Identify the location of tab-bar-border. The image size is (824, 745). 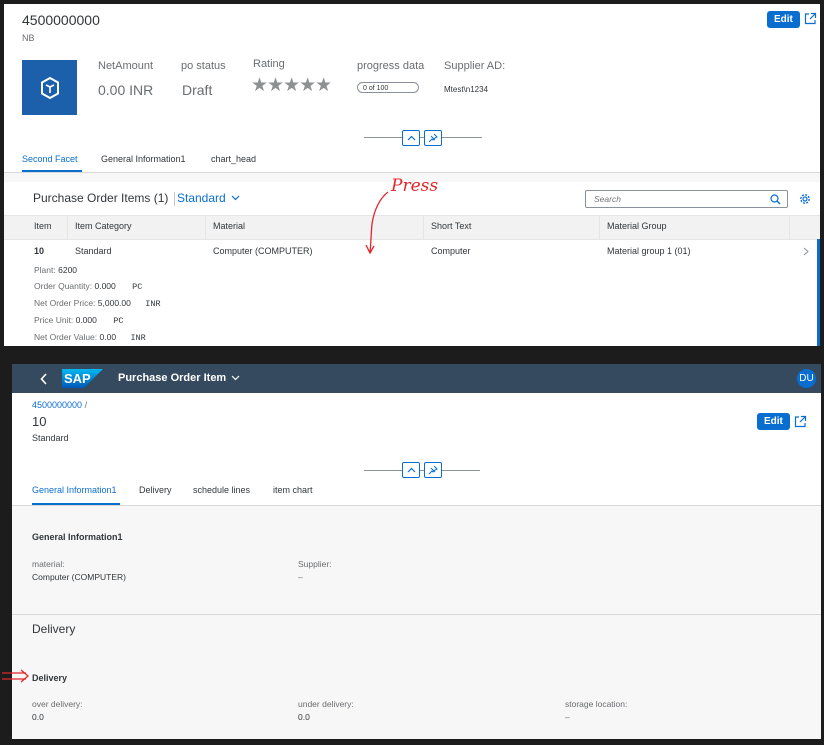
(416, 505).